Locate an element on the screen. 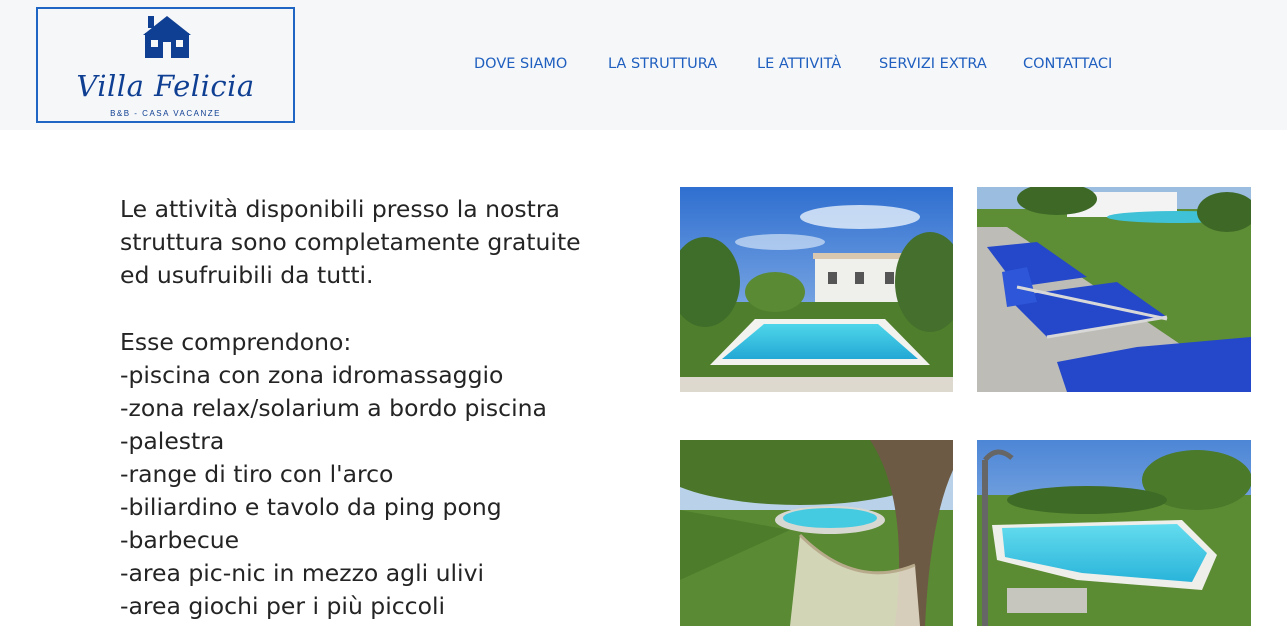 This screenshot has width=1287, height=626. activity-item: -range di tiro con l'arco is located at coordinates (257, 474).